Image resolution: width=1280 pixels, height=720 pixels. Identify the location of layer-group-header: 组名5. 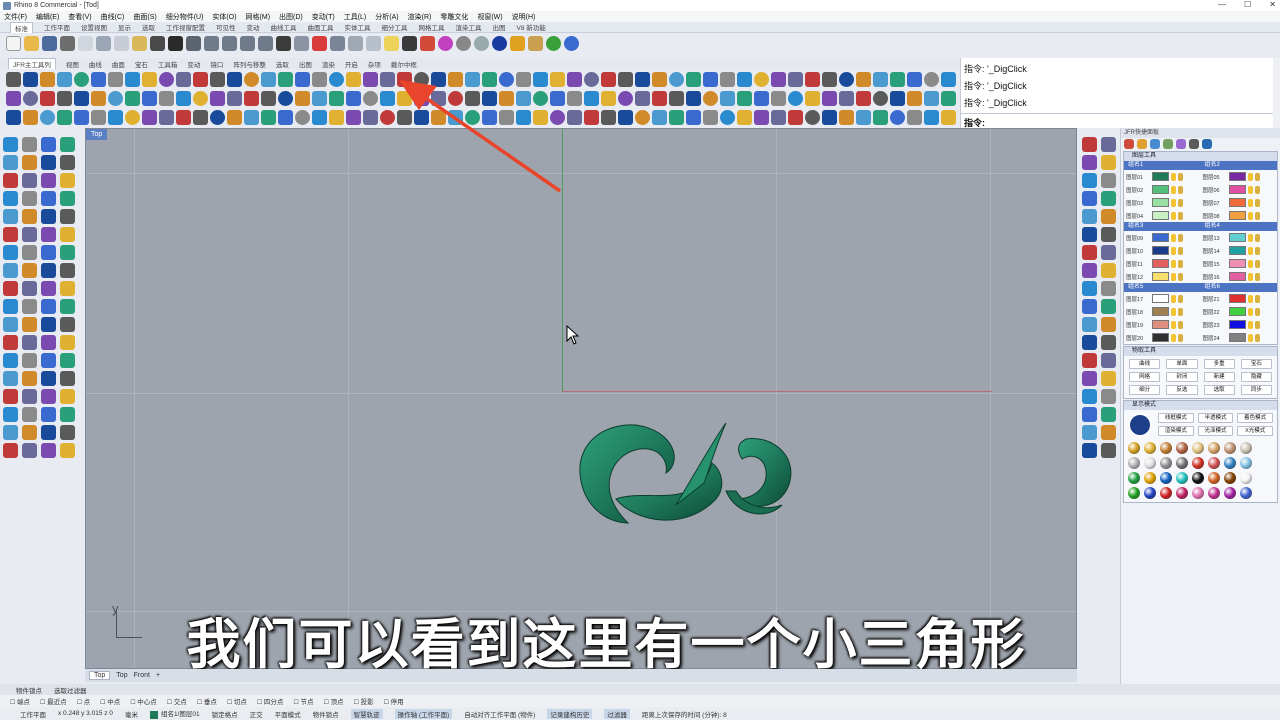
(1162, 287).